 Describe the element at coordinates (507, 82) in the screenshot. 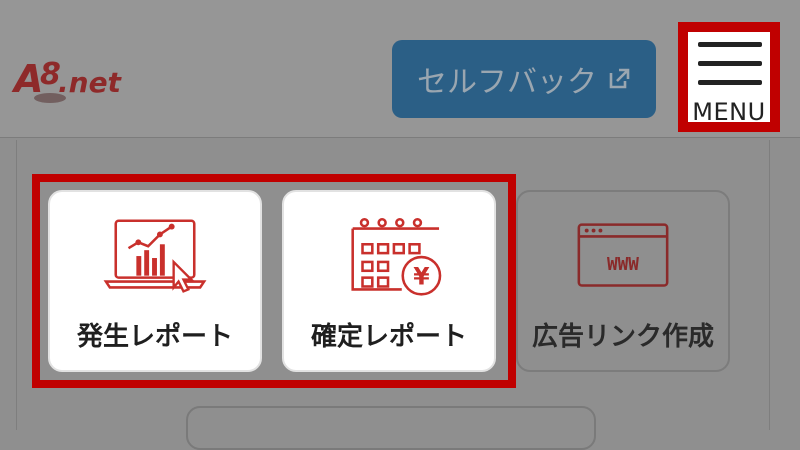

I see `selfback-label: セルフバック` at that location.